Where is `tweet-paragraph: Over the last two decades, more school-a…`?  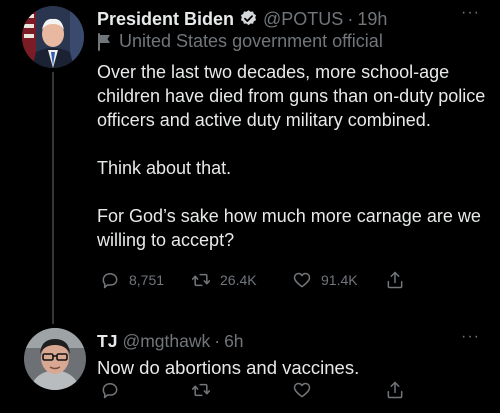 tweet-paragraph: Over the last two decades, more school-a… is located at coordinates (291, 96).